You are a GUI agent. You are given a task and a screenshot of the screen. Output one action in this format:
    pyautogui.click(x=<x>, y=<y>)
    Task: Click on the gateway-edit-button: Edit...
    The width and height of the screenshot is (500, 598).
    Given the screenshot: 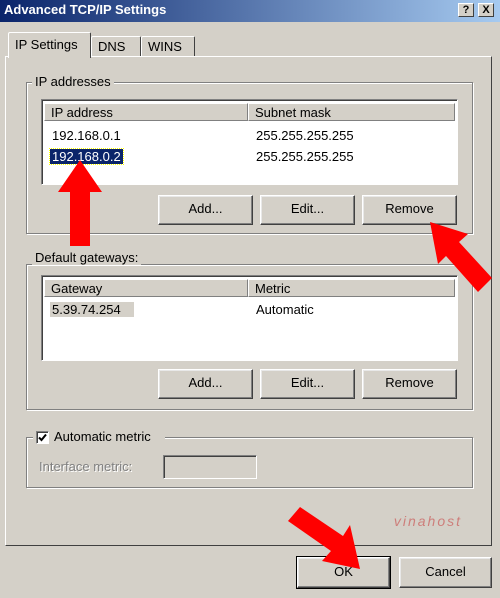 What is the action you would take?
    pyautogui.click(x=307, y=384)
    